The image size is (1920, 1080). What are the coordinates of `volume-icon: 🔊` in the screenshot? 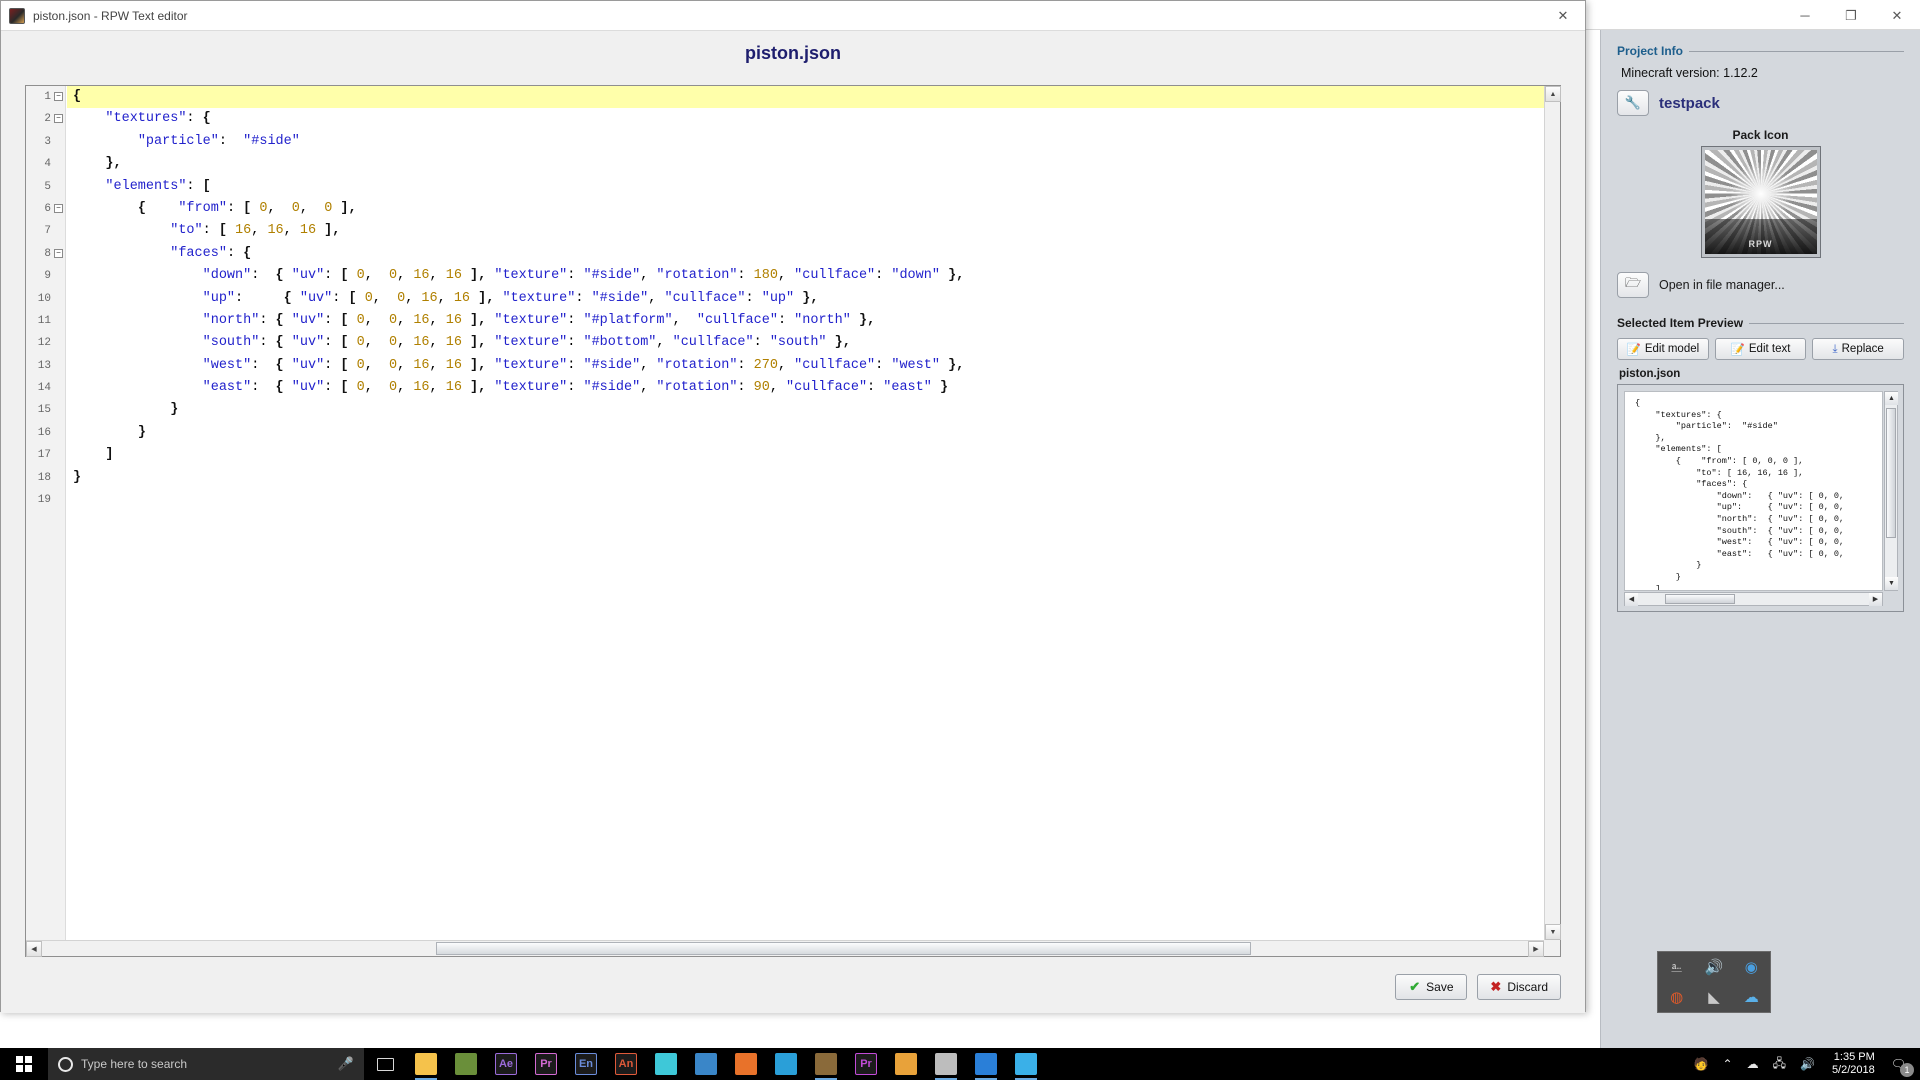 It's located at (1714, 967).